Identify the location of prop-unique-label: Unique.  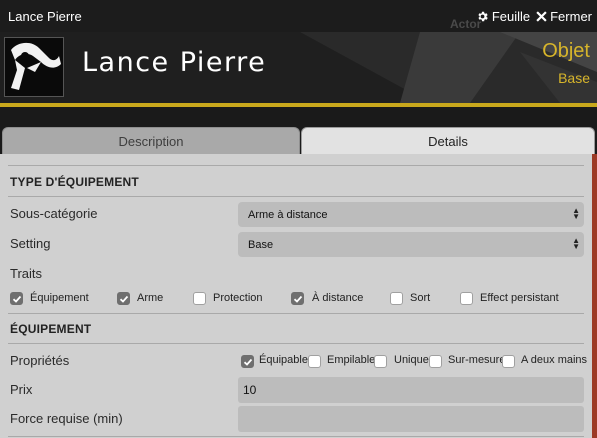
(411, 360).